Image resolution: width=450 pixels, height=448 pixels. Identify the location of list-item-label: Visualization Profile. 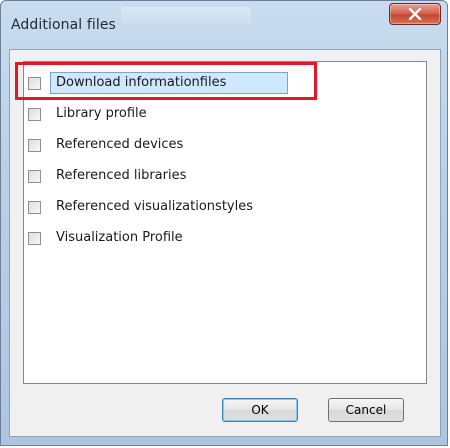
(119, 237).